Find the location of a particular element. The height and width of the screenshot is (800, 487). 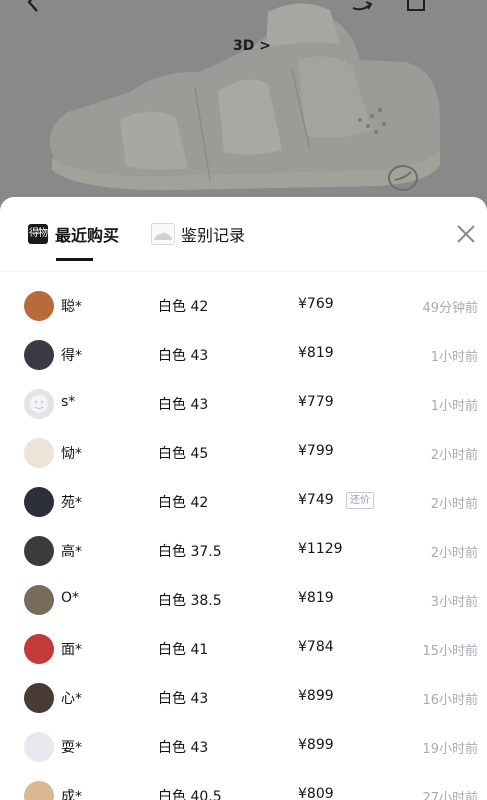

list-item: 面* 白色 41 ¥784 15小时前 is located at coordinates (243, 654).